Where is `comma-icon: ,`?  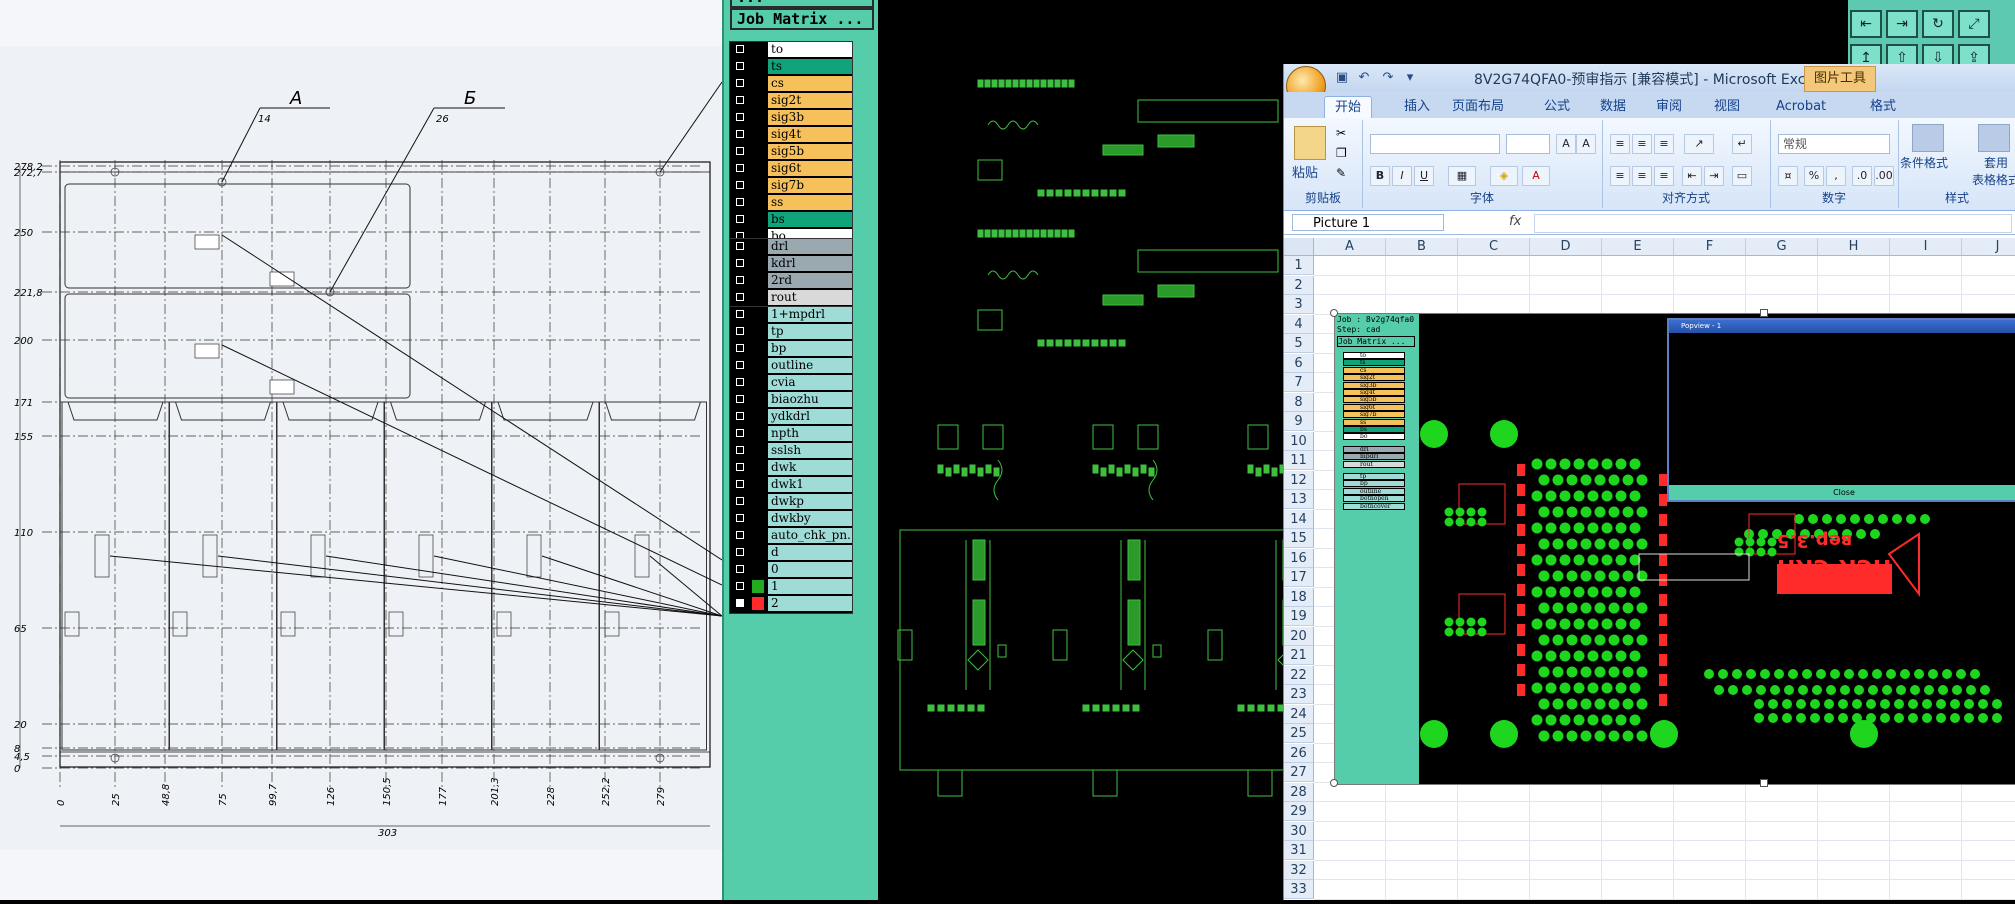 comma-icon: , is located at coordinates (1836, 176).